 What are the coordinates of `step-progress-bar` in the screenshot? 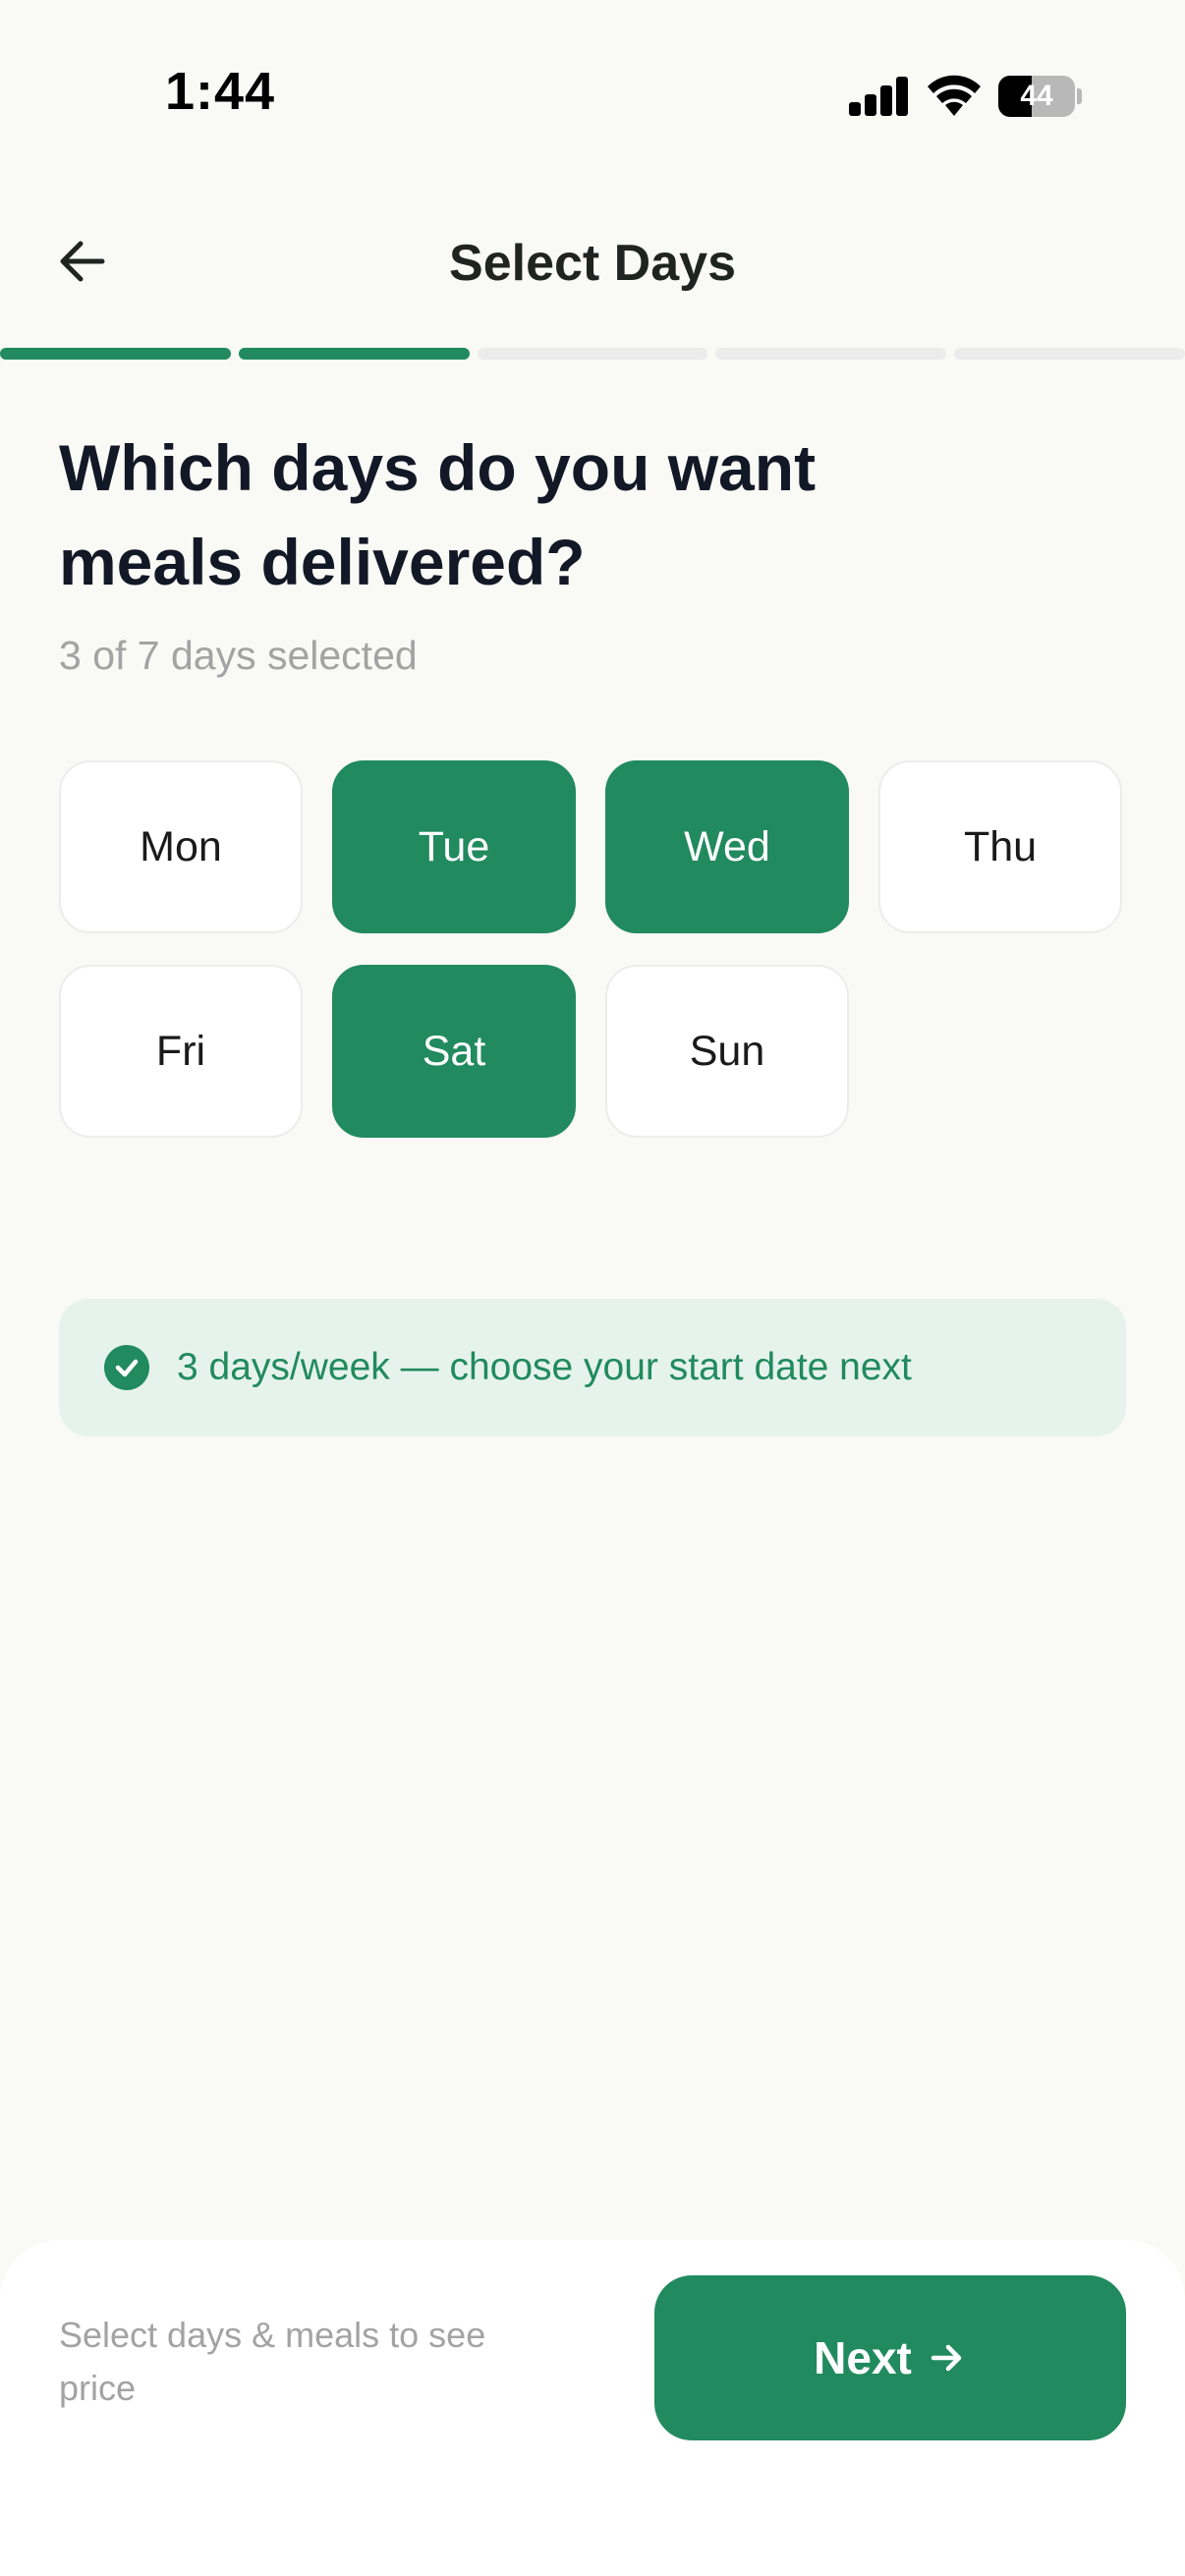 It's located at (592, 354).